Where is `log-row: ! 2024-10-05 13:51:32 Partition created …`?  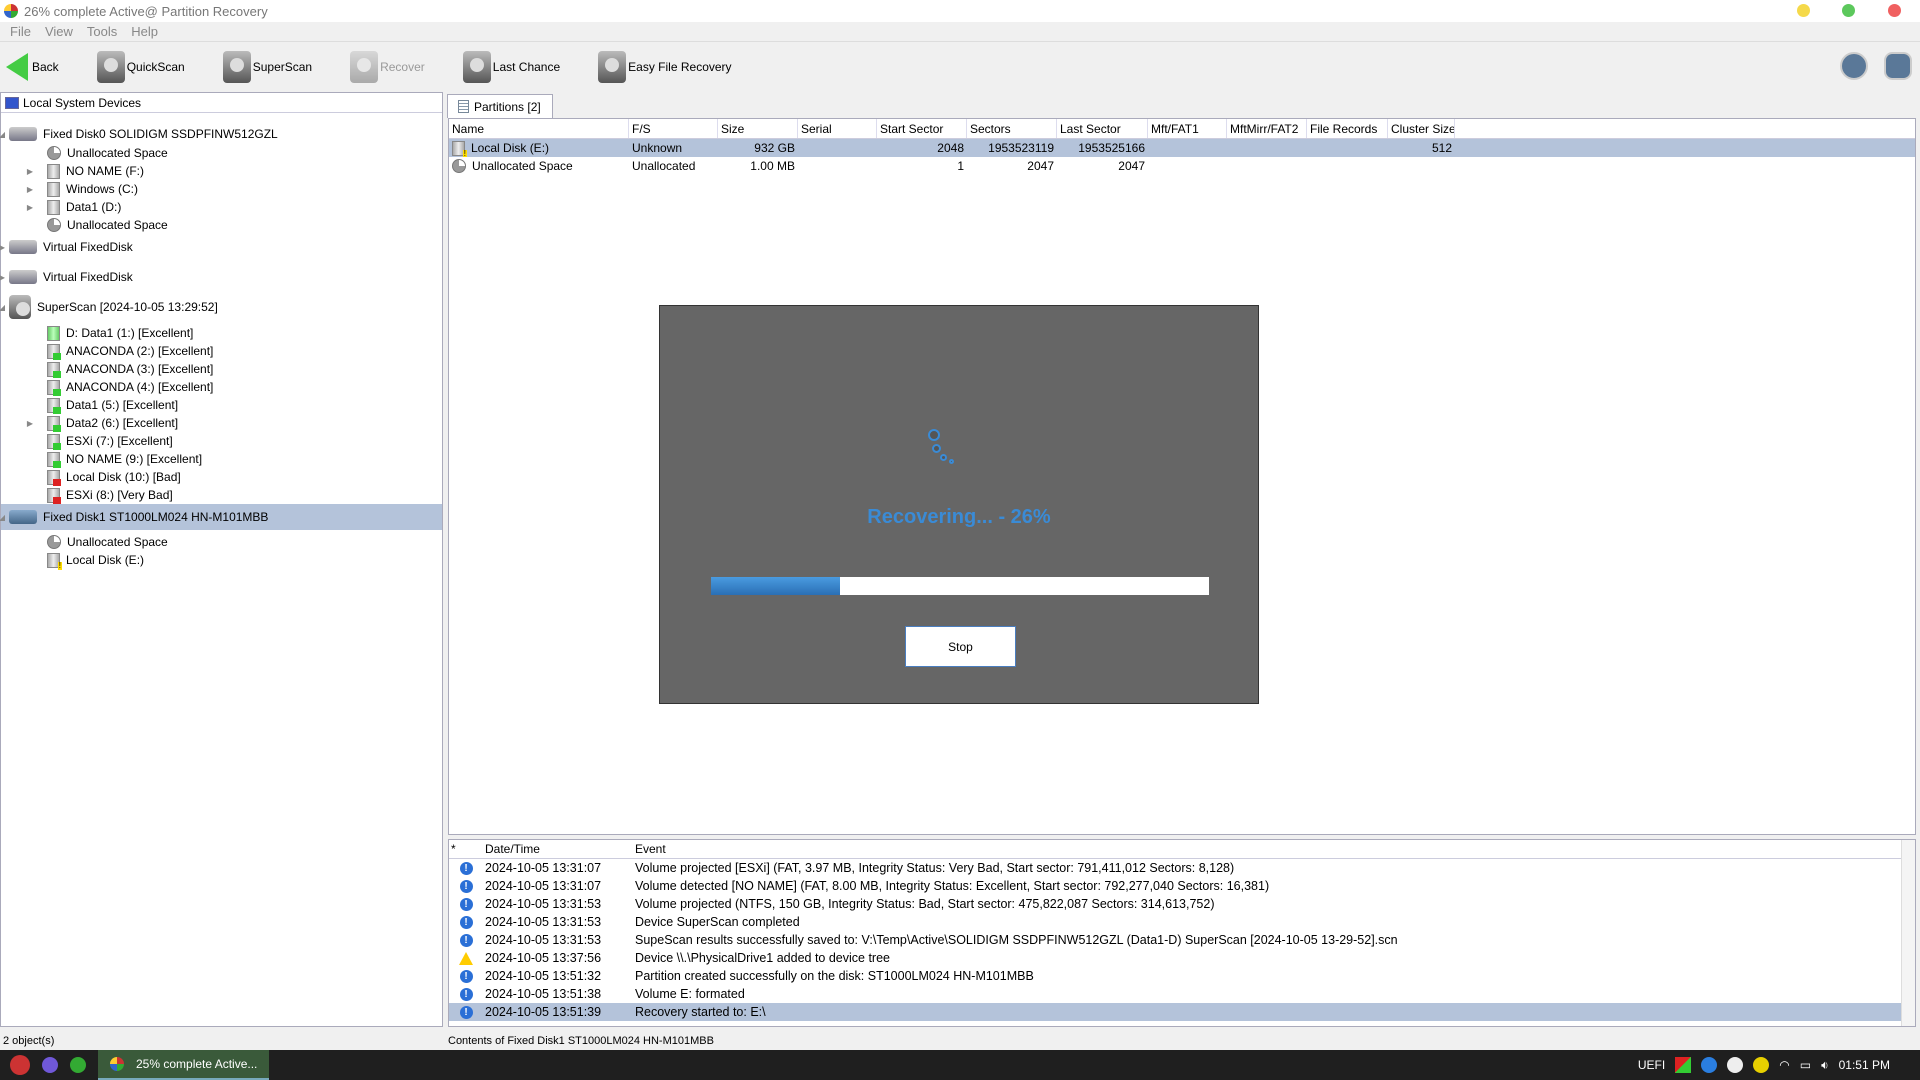
log-row: ! 2024-10-05 13:51:32 Partition created … is located at coordinates (1182, 976).